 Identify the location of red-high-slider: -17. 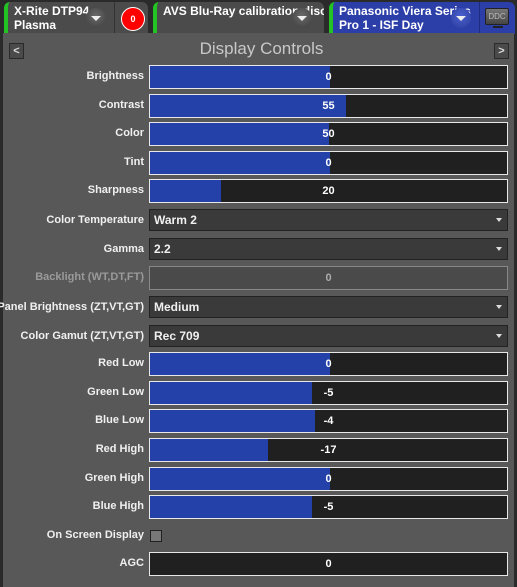
(328, 450).